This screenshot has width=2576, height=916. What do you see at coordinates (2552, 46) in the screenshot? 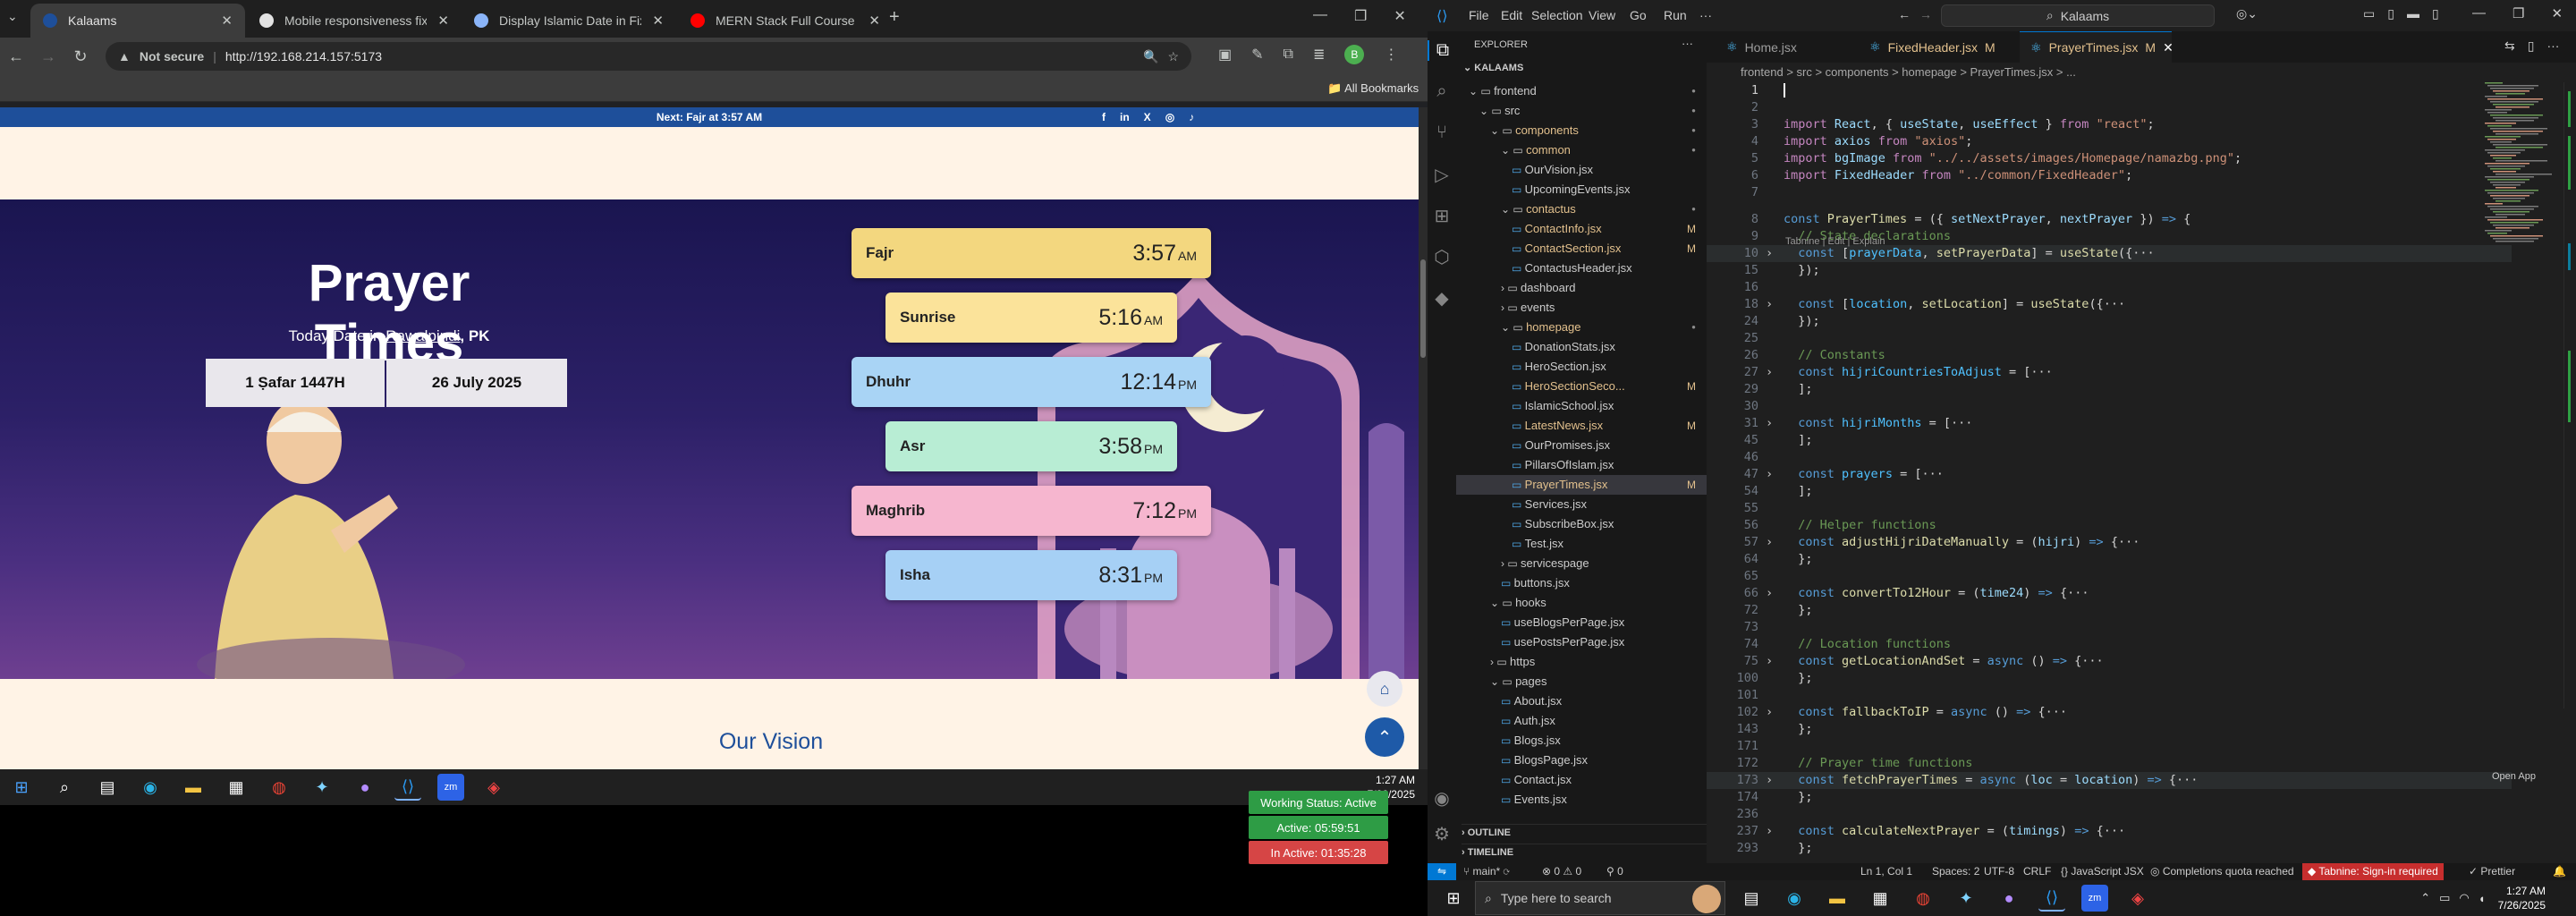
I see `more-actions-icon: ···` at bounding box center [2552, 46].